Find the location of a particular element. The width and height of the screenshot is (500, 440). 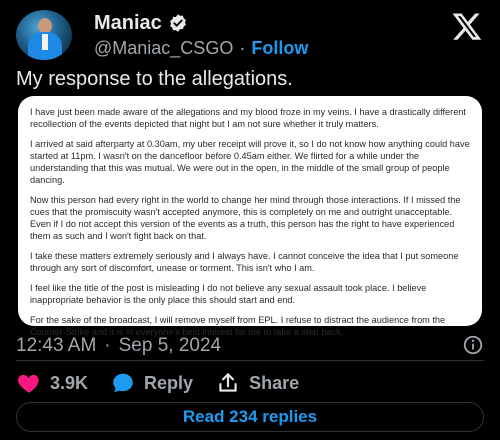

share-button: Share is located at coordinates (257, 383).